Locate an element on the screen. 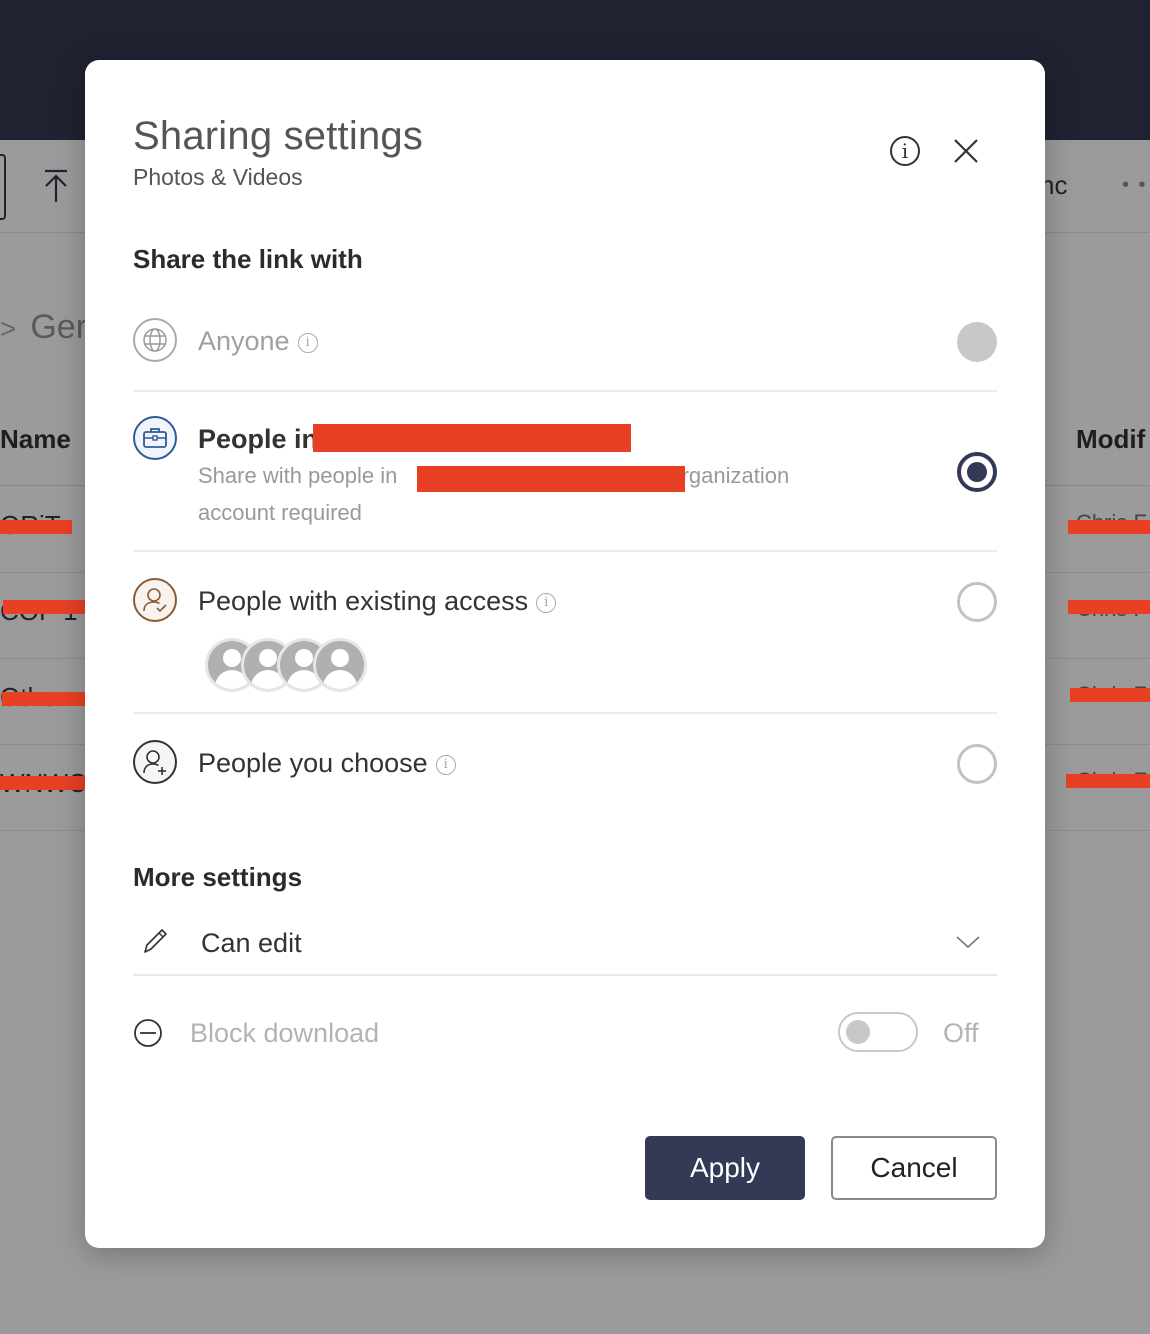 The image size is (1150, 1334). option-people-you-choose: People you choose i is located at coordinates (565, 765).